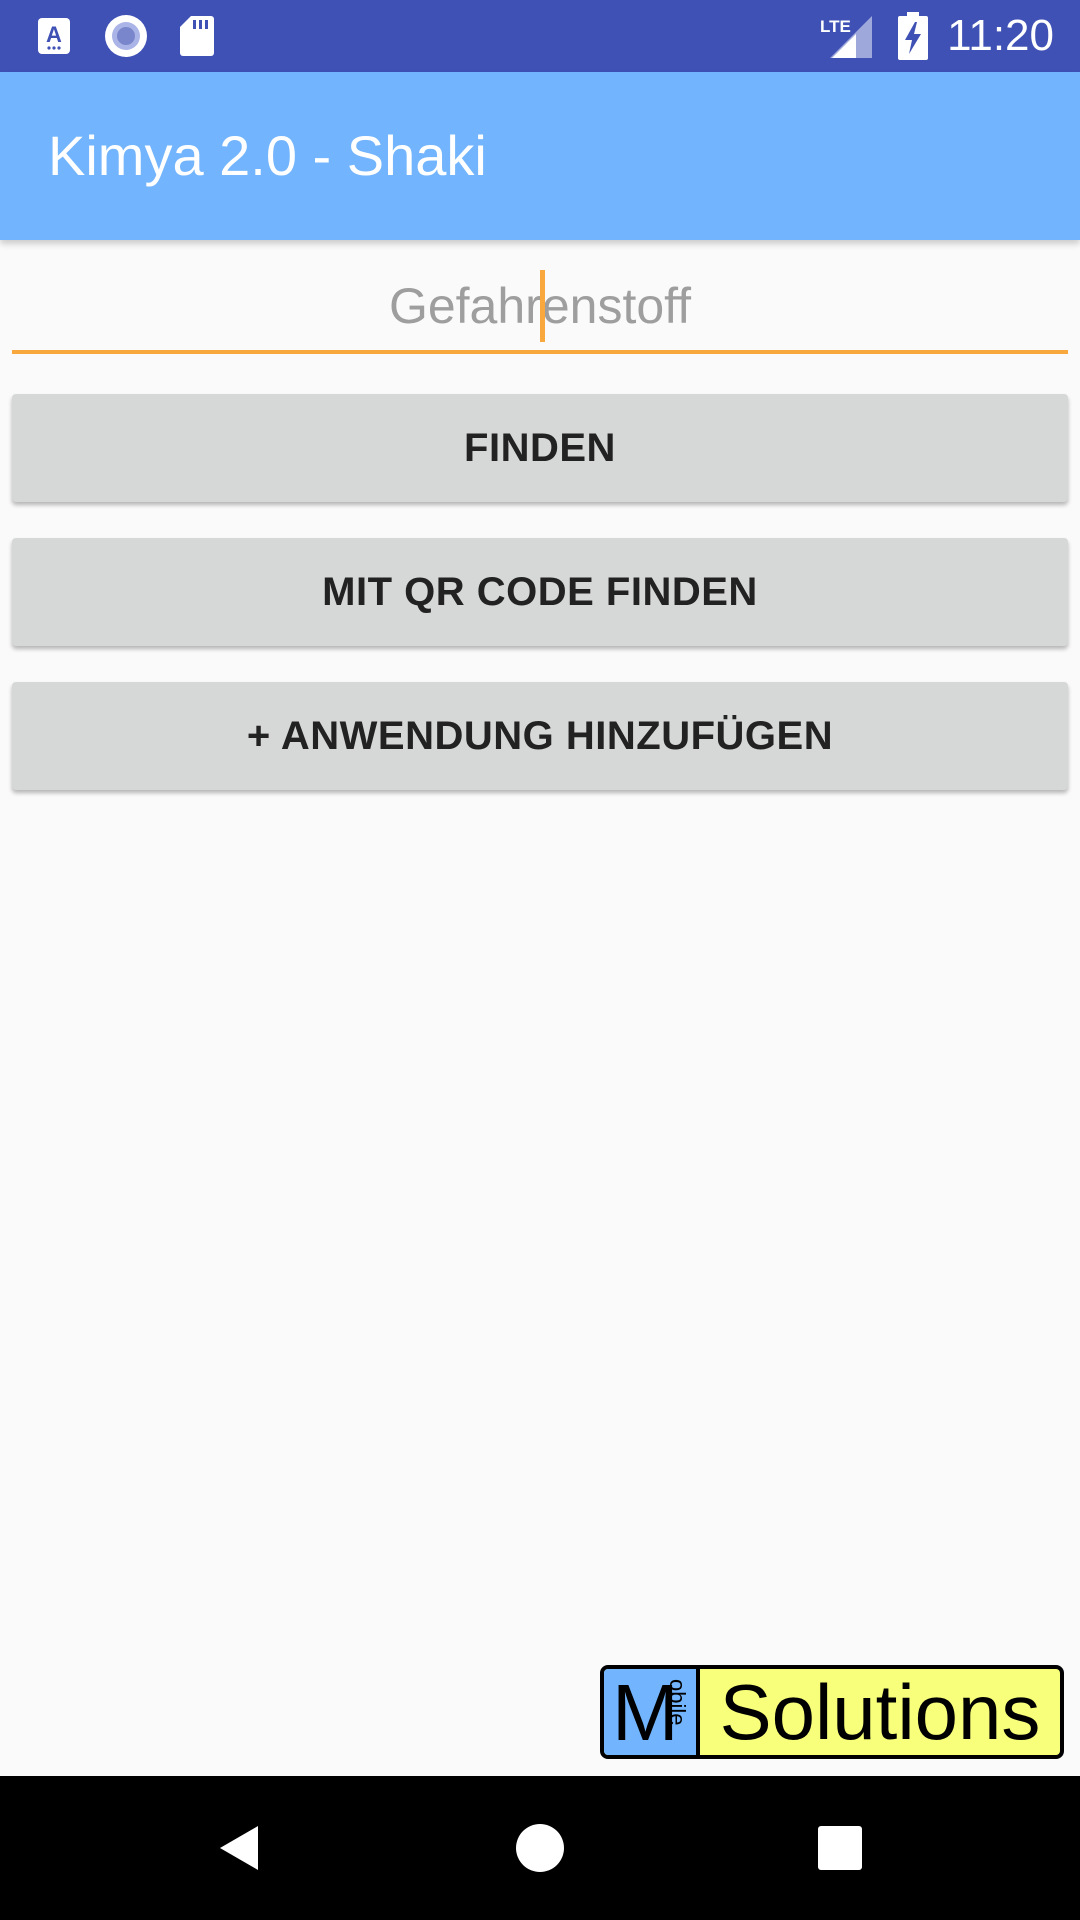  I want to click on home-icon, so click(540, 1848).